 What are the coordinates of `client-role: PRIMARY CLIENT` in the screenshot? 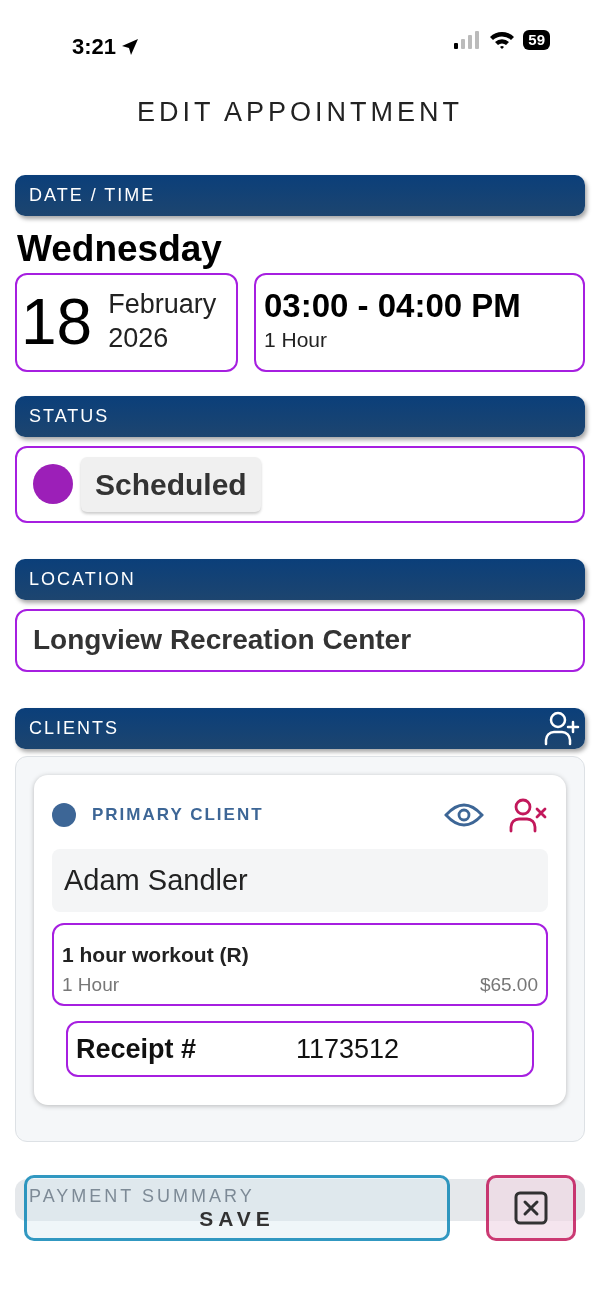 It's located at (178, 814).